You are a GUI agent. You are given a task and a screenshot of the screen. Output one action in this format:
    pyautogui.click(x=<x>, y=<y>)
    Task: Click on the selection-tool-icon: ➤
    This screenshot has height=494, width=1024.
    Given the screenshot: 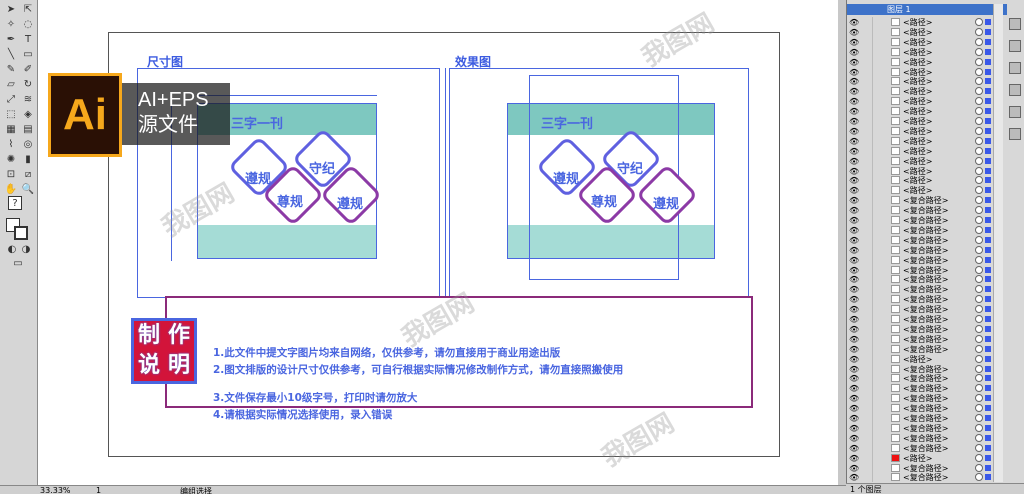 What is the action you would take?
    pyautogui.click(x=11, y=9)
    